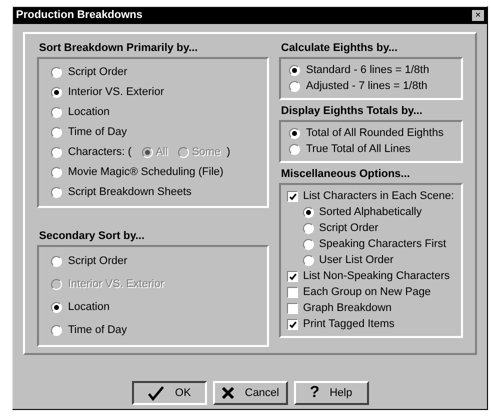 This screenshot has height=416, width=491. I want to click on dialog-button: ? Help, so click(331, 393).